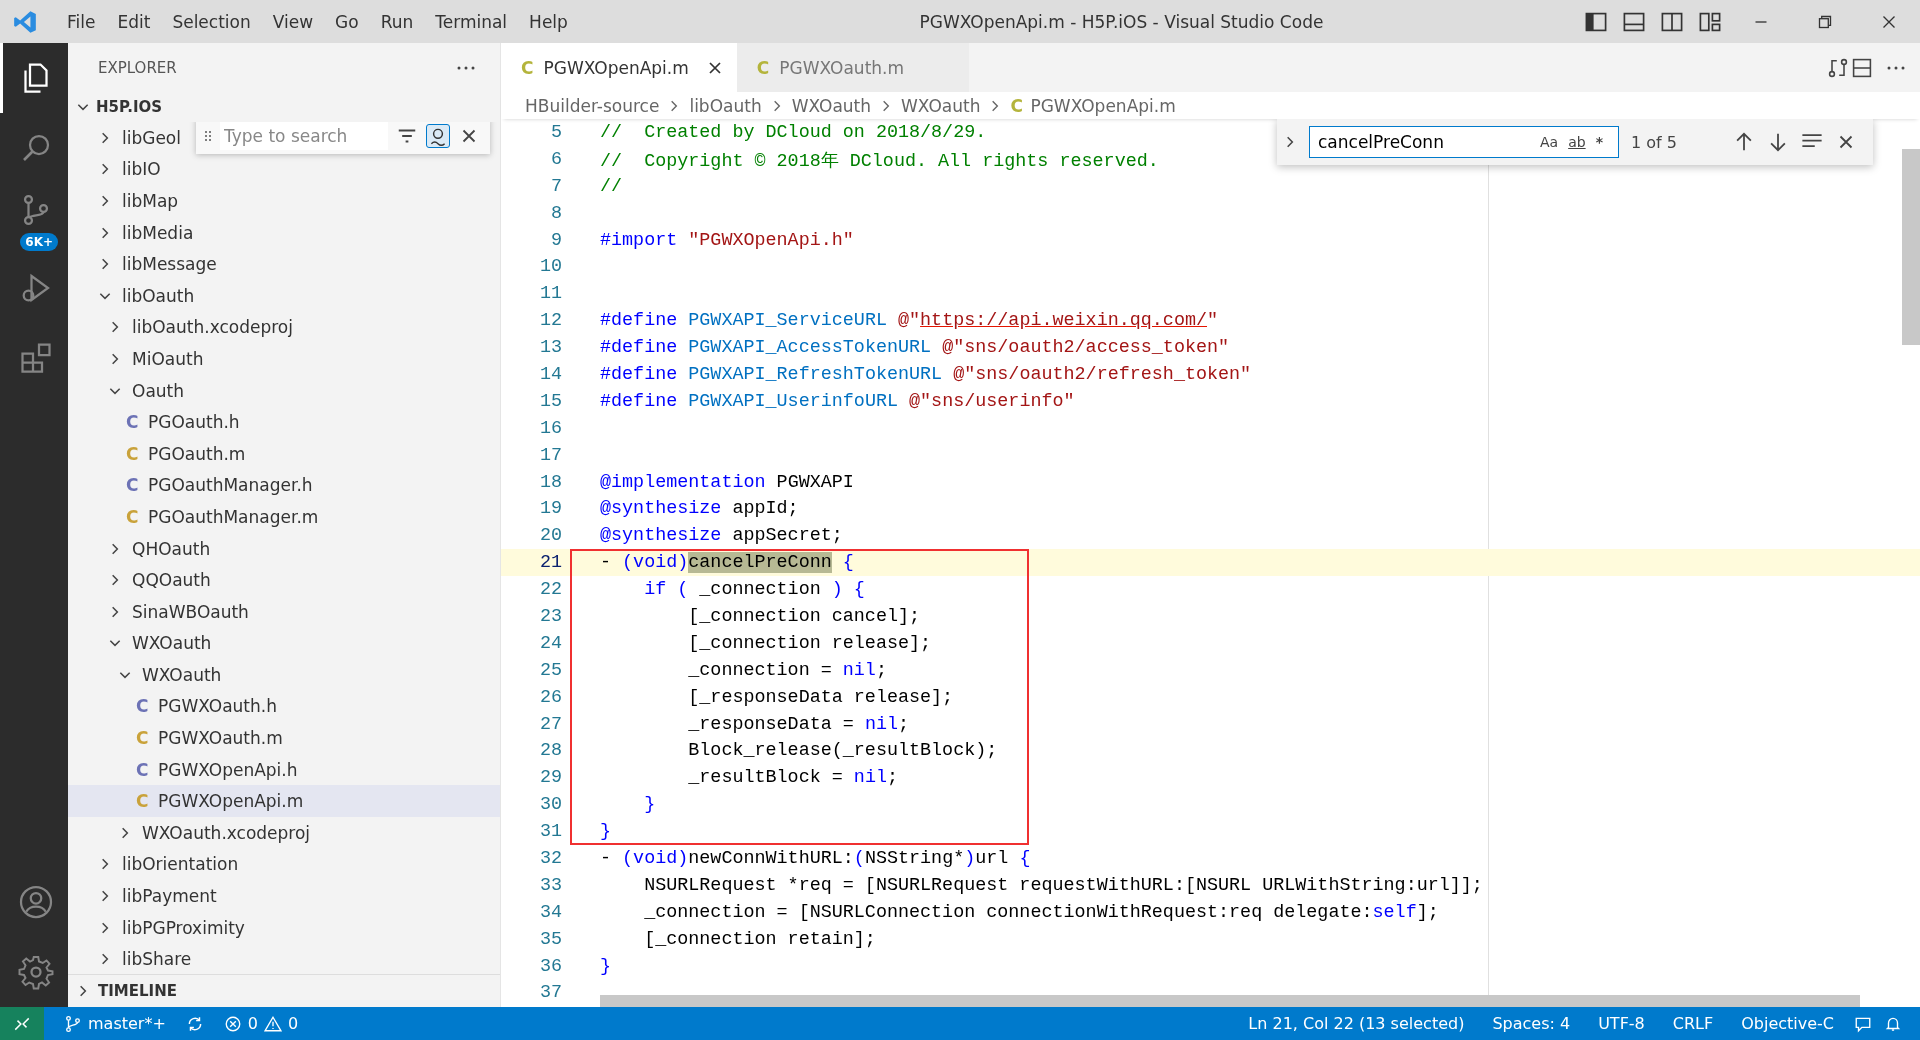  What do you see at coordinates (142, 580) in the screenshot?
I see `tree-item: QQOauth` at bounding box center [142, 580].